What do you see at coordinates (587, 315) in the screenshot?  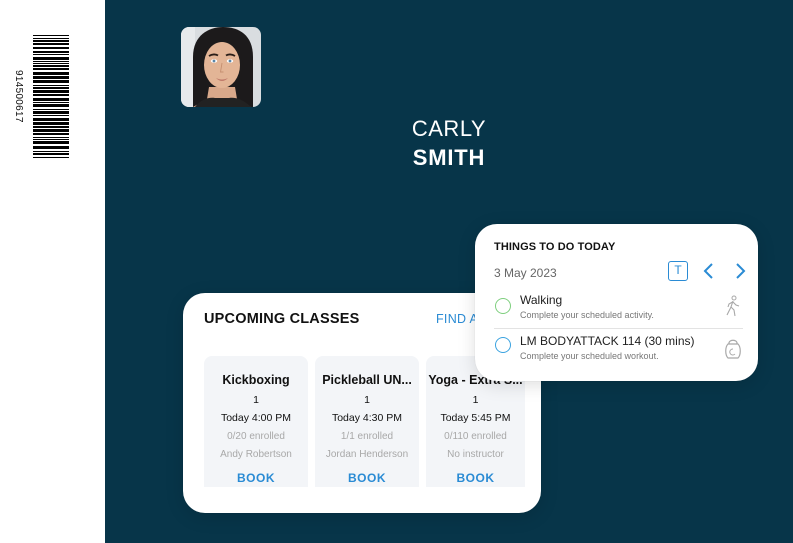 I see `todo-item-subtitle: Complete your scheduled activity.` at bounding box center [587, 315].